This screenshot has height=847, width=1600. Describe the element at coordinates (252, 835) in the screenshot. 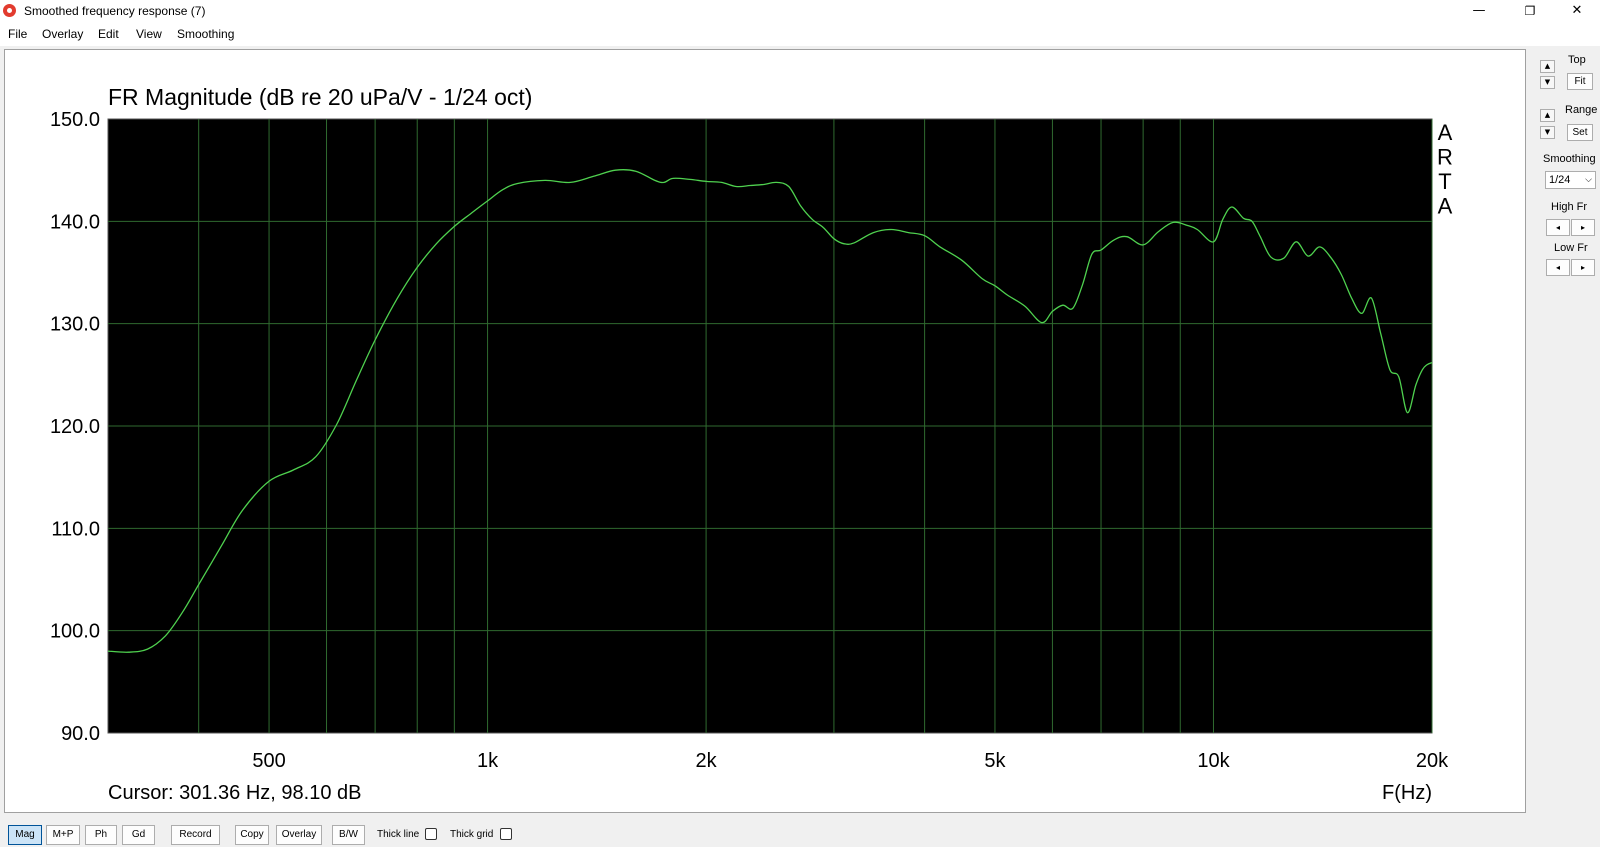

I see `copy-button: Copy` at that location.